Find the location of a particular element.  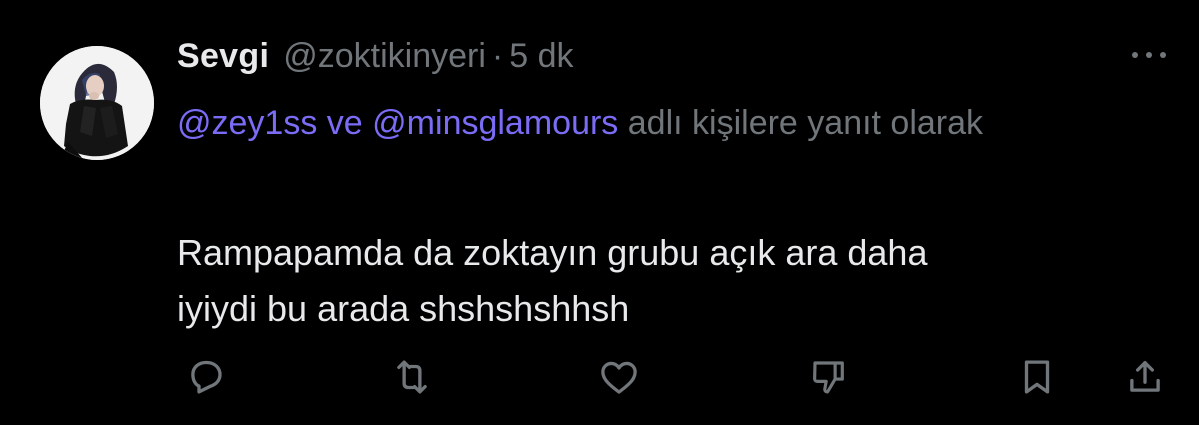

like-button is located at coordinates (619, 377).